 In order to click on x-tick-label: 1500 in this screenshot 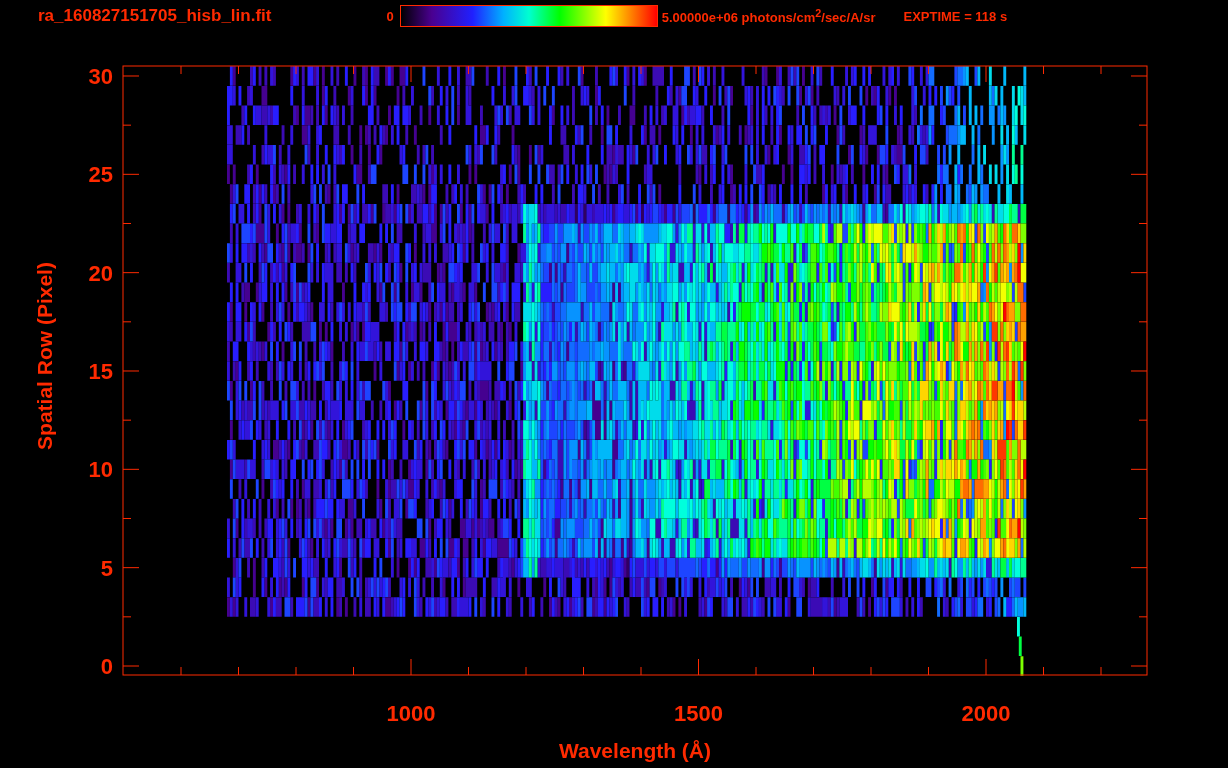, I will do `click(698, 713)`.